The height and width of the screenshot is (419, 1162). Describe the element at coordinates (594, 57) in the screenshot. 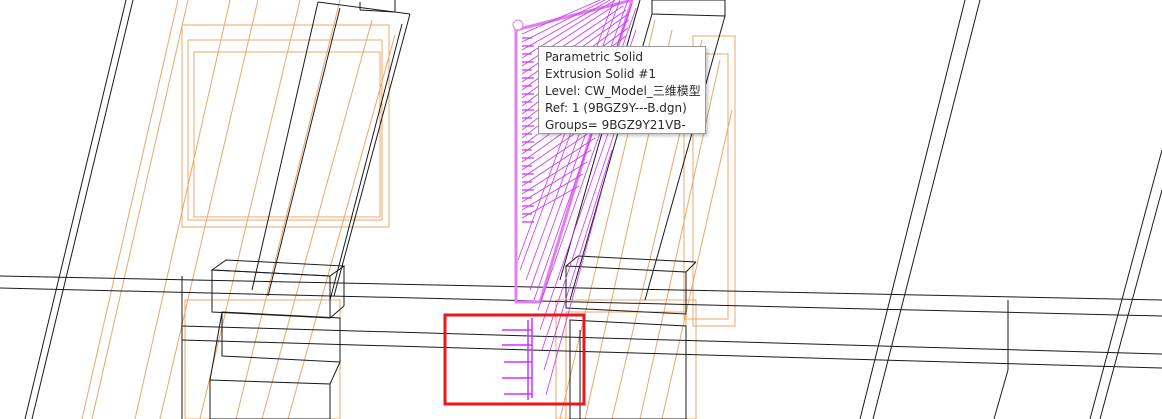

I see `tooltip-element-type: Parametric Solid` at that location.